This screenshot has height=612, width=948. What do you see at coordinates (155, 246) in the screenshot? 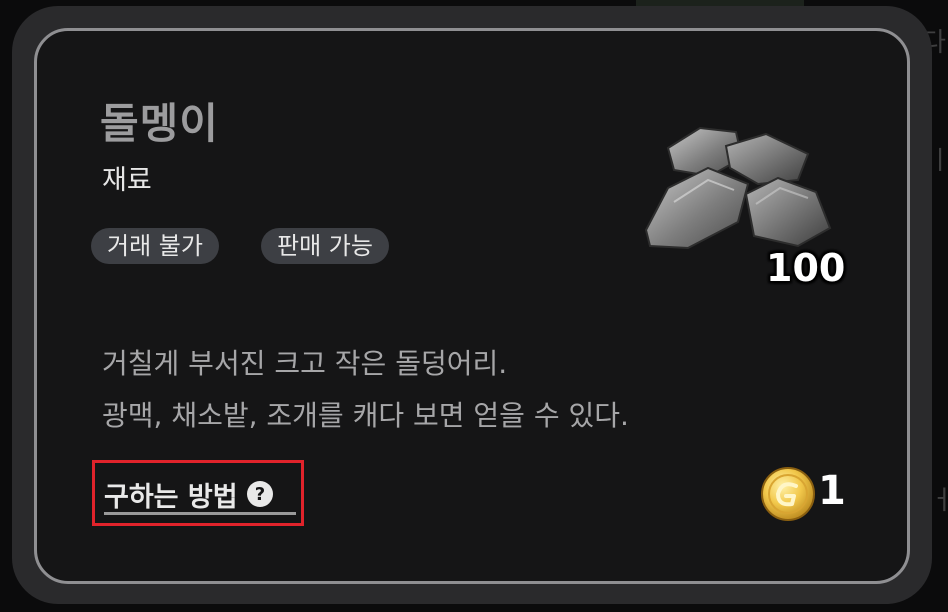
I see `tag-trade-unavailable: 거래 불가` at bounding box center [155, 246].